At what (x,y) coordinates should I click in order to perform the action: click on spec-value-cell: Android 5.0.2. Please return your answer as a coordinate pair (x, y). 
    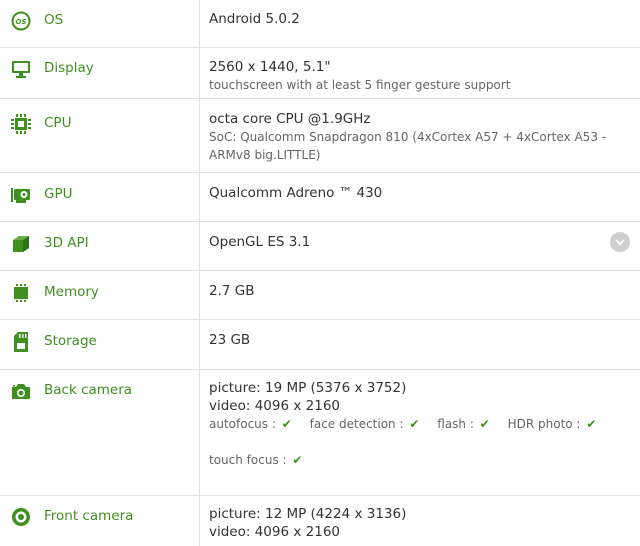
    Looking at the image, I should click on (420, 23).